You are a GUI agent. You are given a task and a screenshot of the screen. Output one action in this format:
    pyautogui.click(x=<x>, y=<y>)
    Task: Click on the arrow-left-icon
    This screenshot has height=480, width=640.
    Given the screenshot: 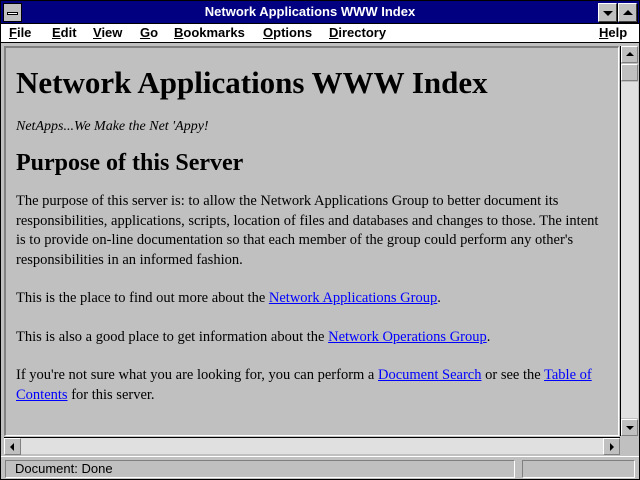 What is the action you would take?
    pyautogui.click(x=12, y=447)
    